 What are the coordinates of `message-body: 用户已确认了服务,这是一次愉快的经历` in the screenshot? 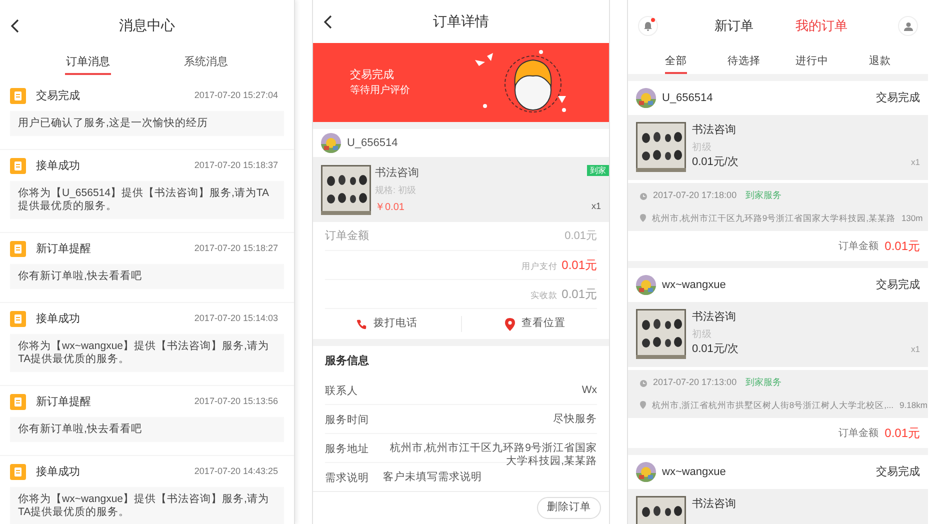 It's located at (147, 123).